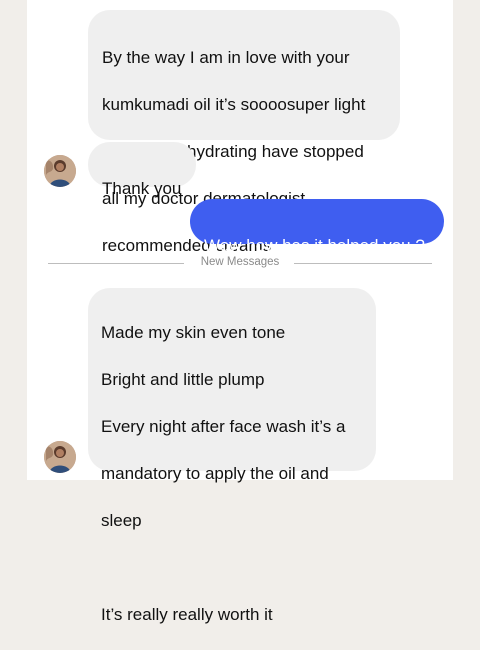 This screenshot has width=480, height=650. I want to click on message-line: Made my skin even tone, so click(193, 332).